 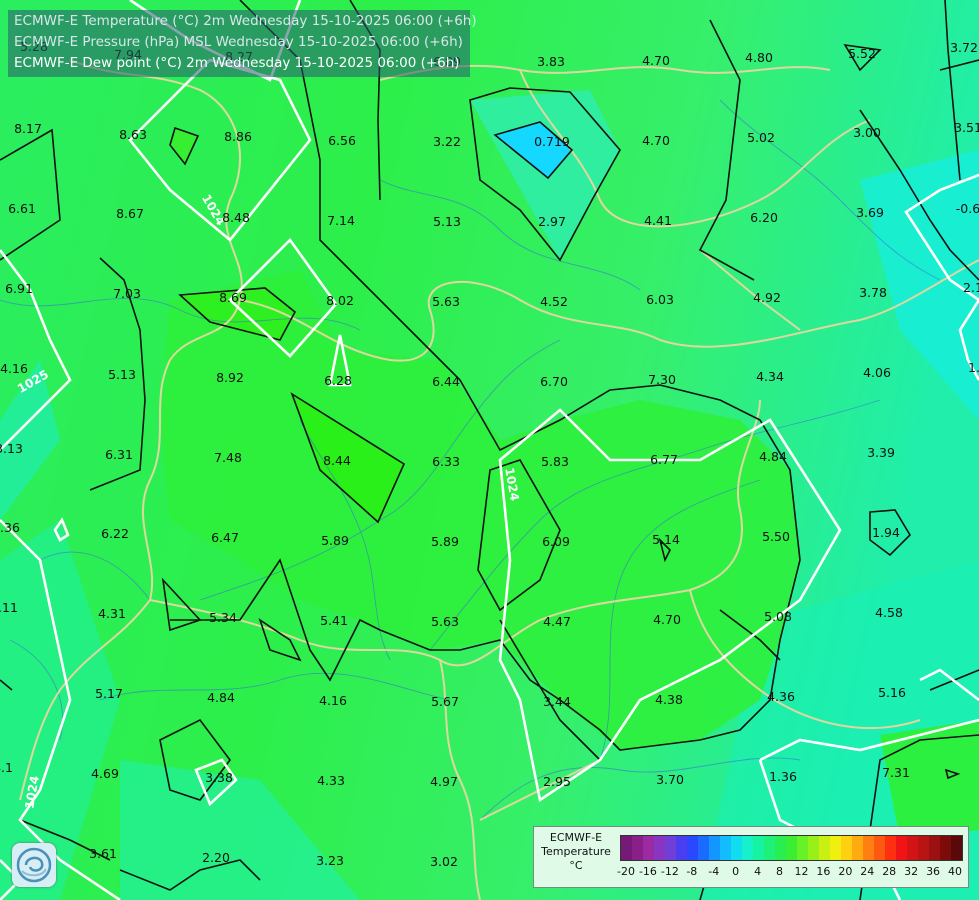 I want to click on dewpoint-value: 6.70, so click(x=554, y=381).